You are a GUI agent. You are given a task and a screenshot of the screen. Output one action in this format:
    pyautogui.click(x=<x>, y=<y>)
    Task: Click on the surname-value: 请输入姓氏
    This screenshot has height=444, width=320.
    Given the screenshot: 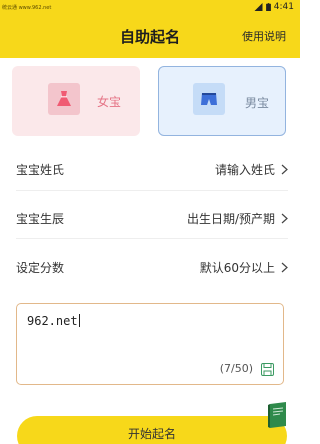 What is the action you would take?
    pyautogui.click(x=251, y=169)
    